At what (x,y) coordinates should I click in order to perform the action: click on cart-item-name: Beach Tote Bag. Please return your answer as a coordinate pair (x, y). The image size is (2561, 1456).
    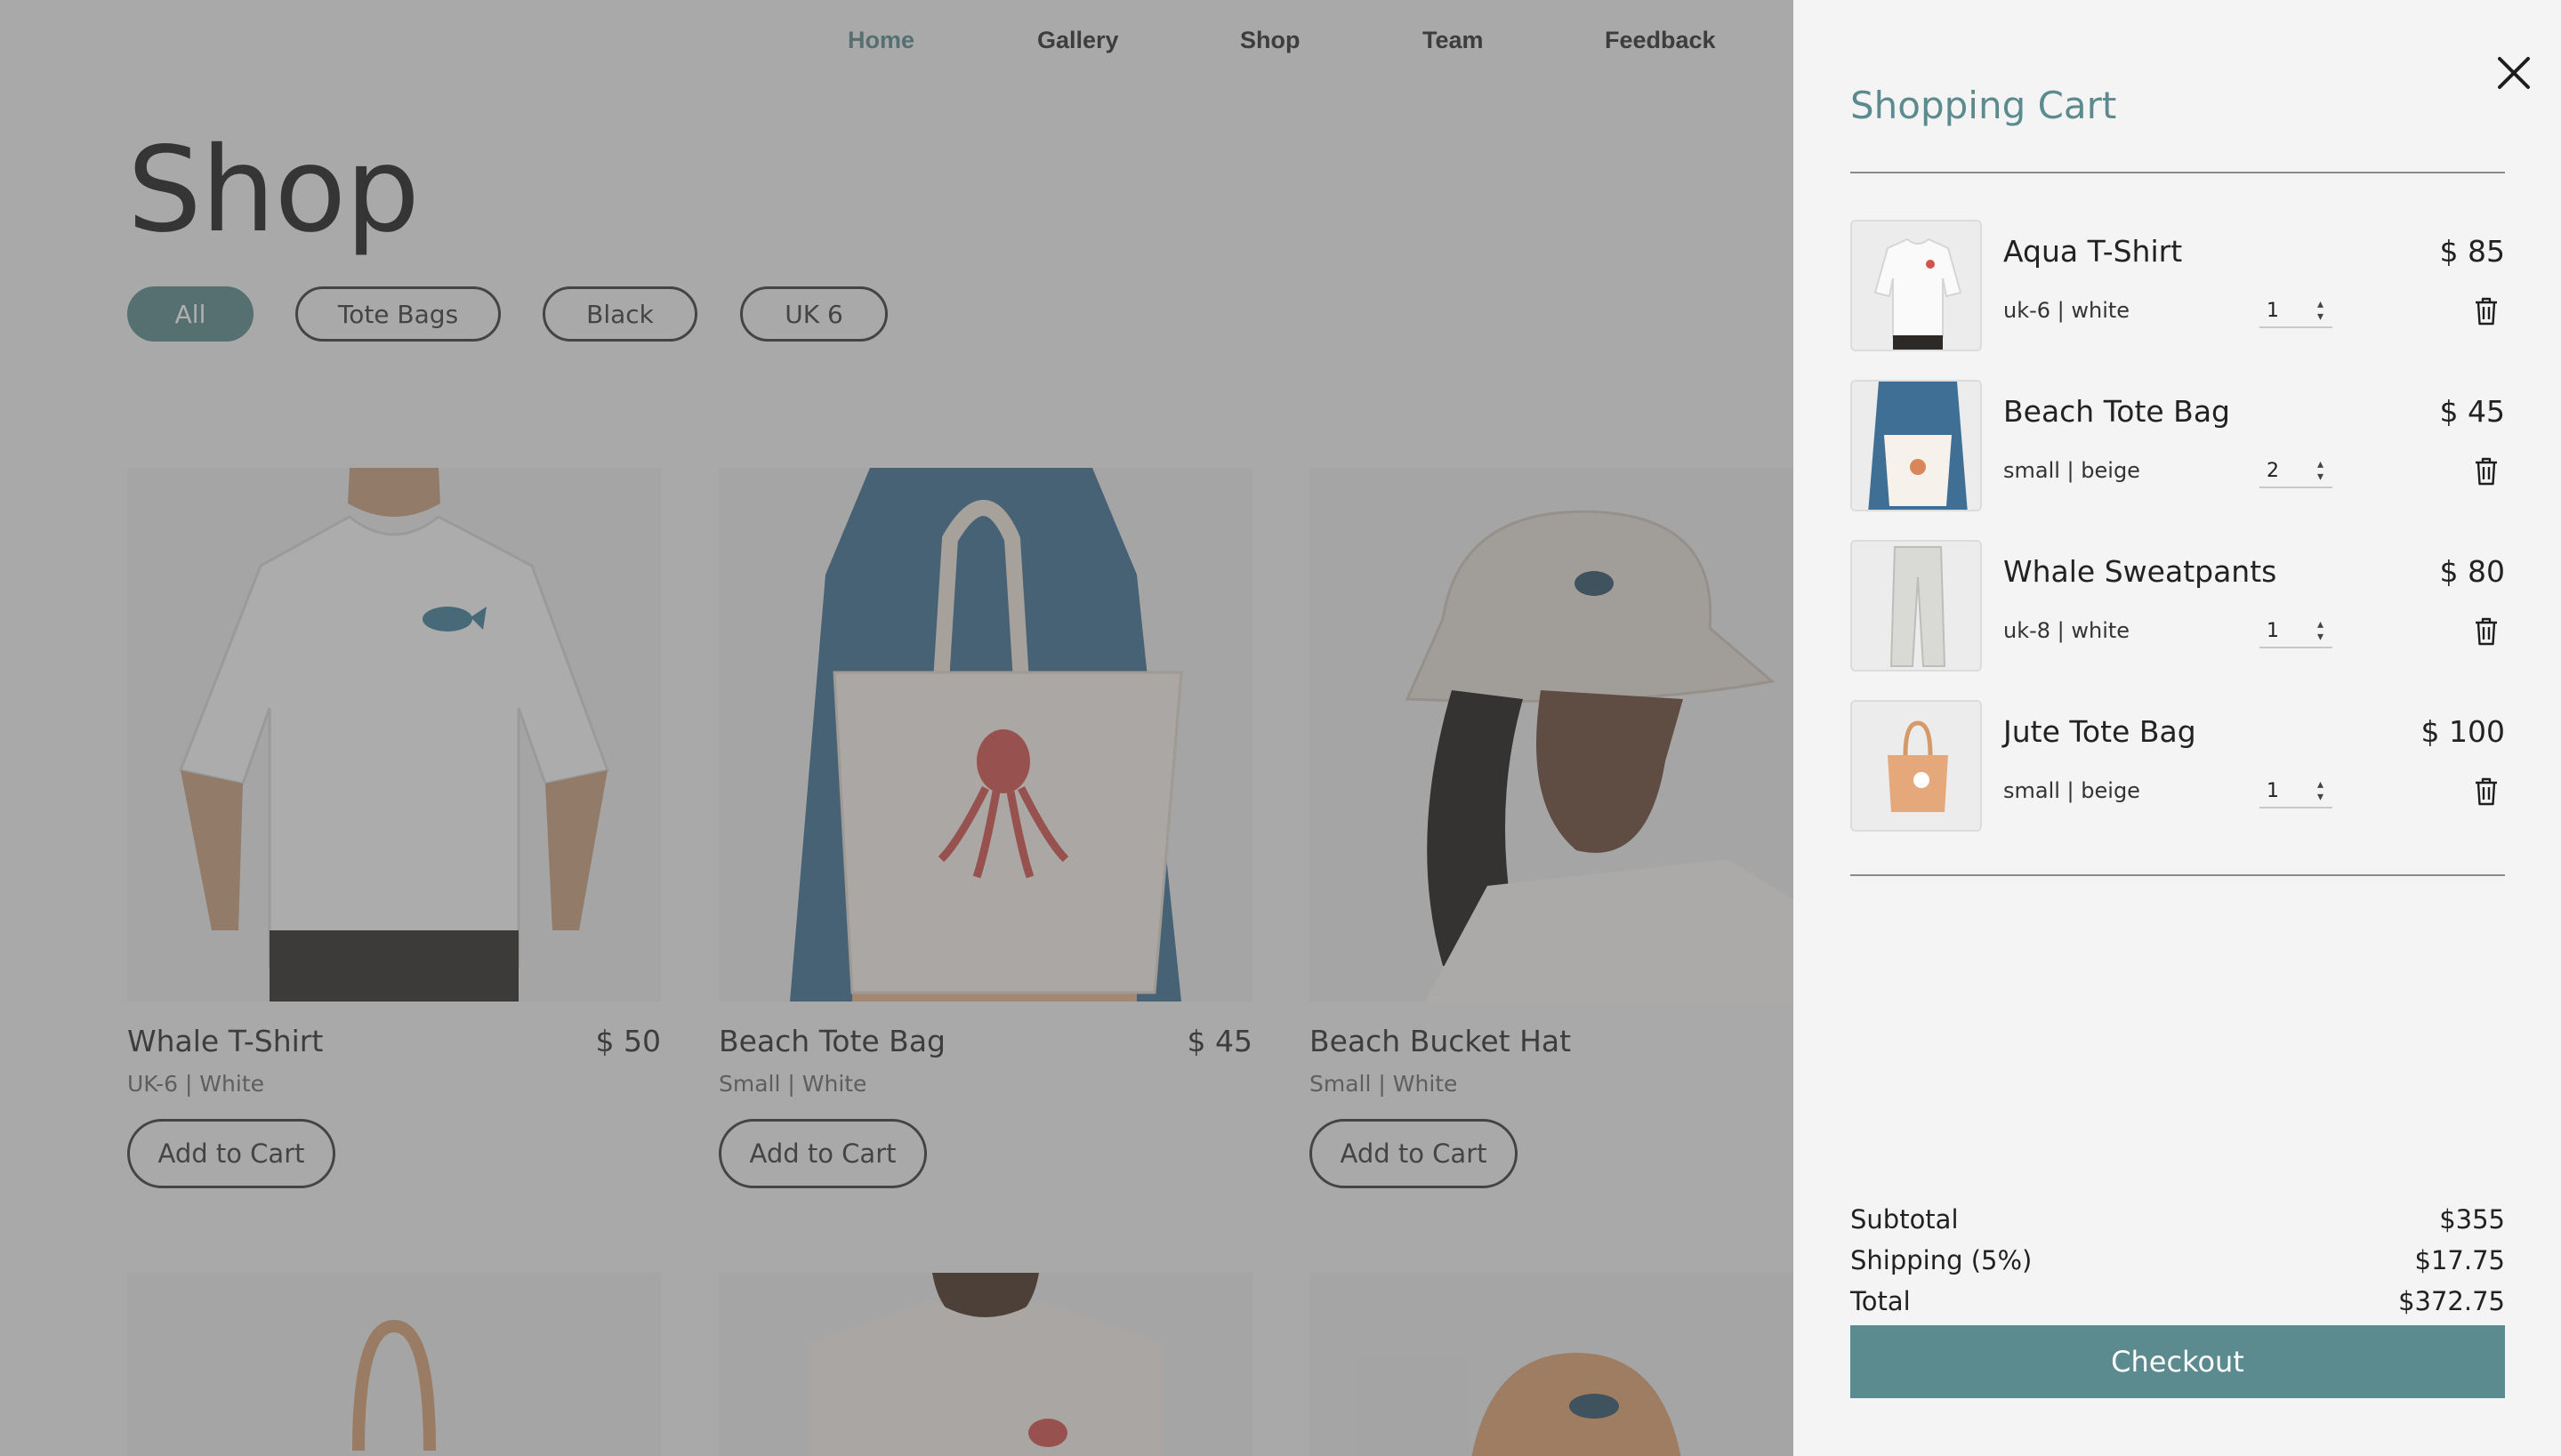
    Looking at the image, I should click on (2117, 411).